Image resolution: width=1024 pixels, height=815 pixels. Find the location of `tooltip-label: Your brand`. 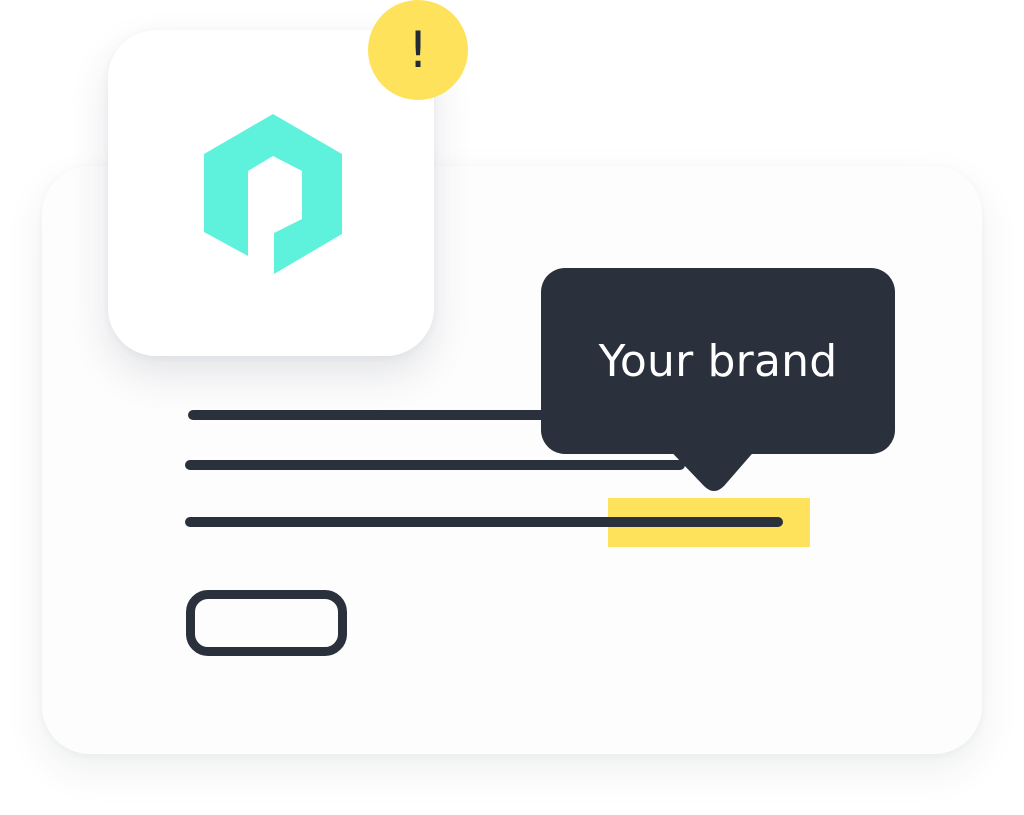

tooltip-label: Your brand is located at coordinates (718, 361).